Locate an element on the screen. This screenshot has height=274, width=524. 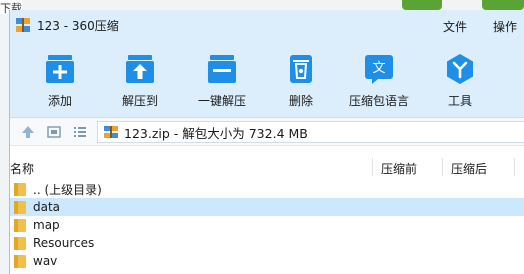
file-name: .. (上级目录) is located at coordinates (67, 189).